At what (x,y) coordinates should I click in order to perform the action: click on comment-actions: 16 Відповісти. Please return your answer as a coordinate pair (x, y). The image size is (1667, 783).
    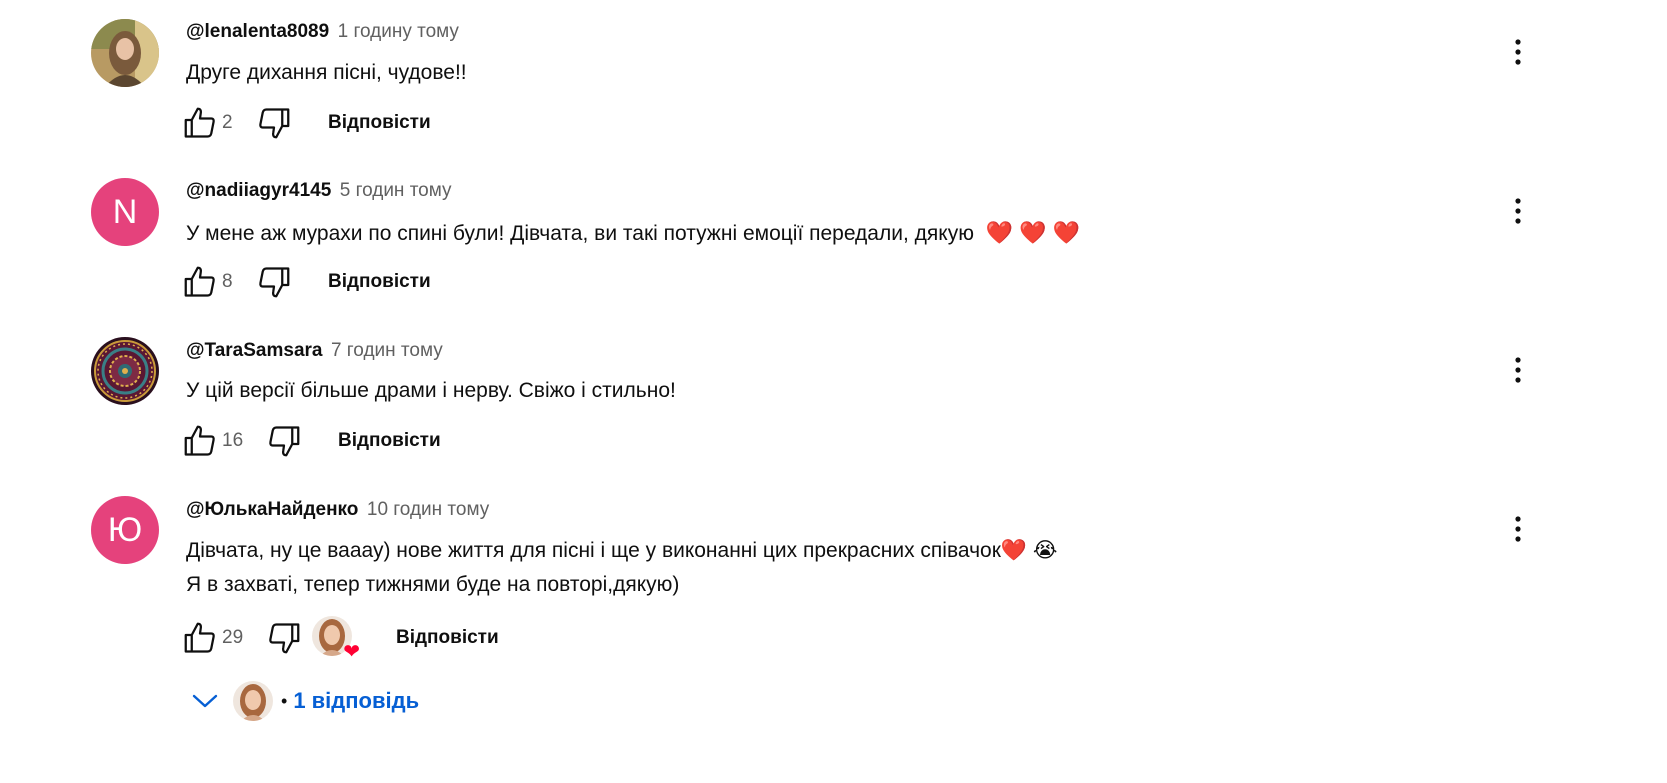
    Looking at the image, I should click on (310, 441).